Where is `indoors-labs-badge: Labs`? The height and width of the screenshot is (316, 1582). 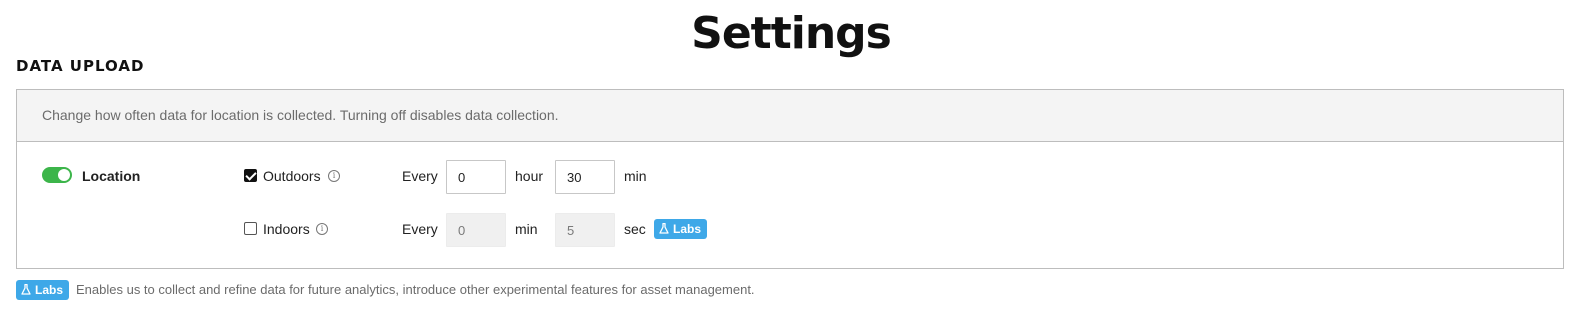
indoors-labs-badge: Labs is located at coordinates (681, 229).